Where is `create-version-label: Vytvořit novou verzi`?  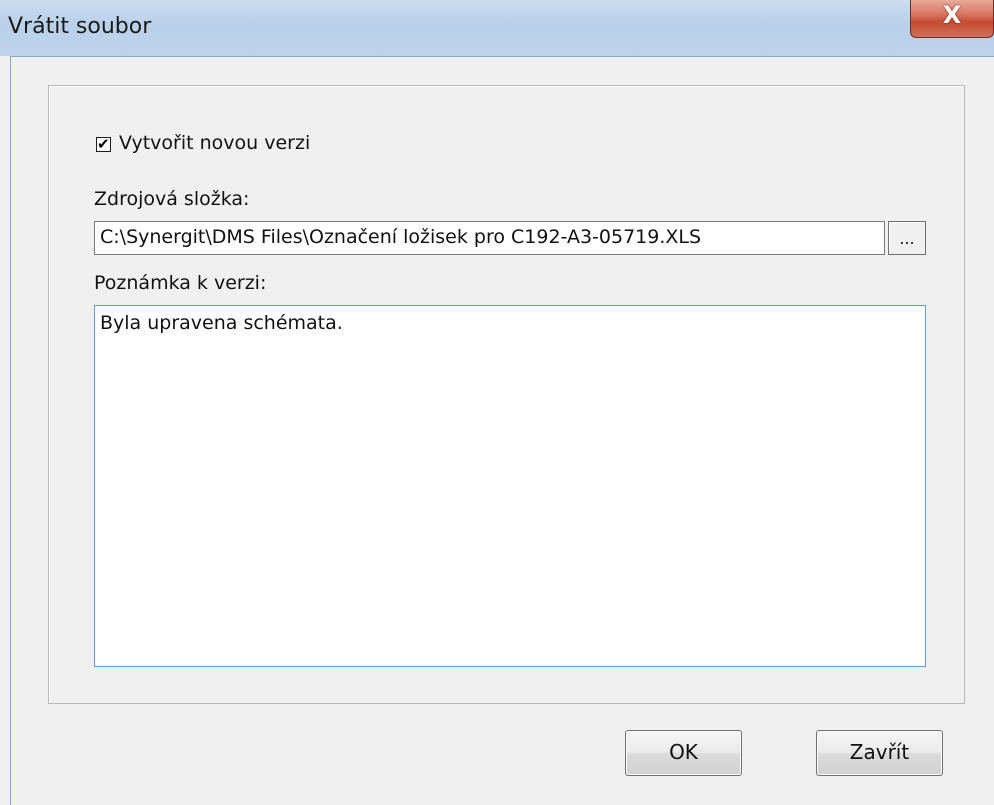
create-version-label: Vytvořit novou verzi is located at coordinates (214, 143).